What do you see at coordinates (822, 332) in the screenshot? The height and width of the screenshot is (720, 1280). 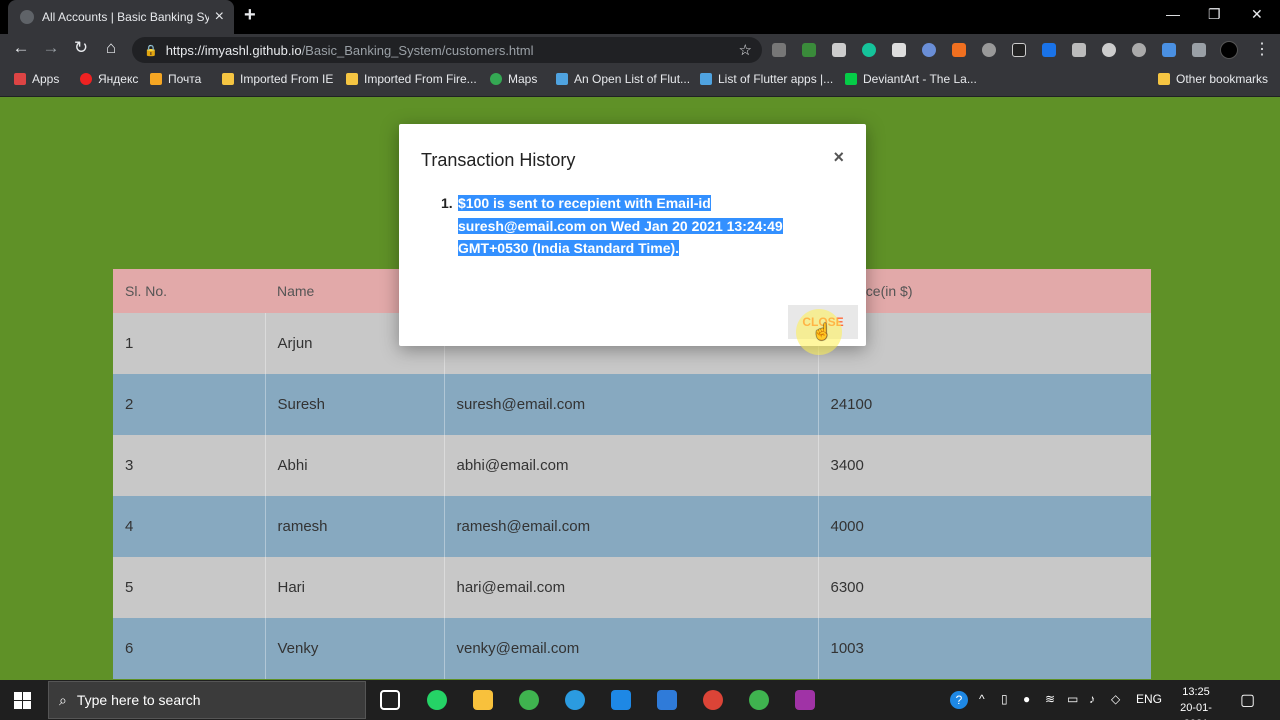 I see `hand-cursor-icon: ☝` at bounding box center [822, 332].